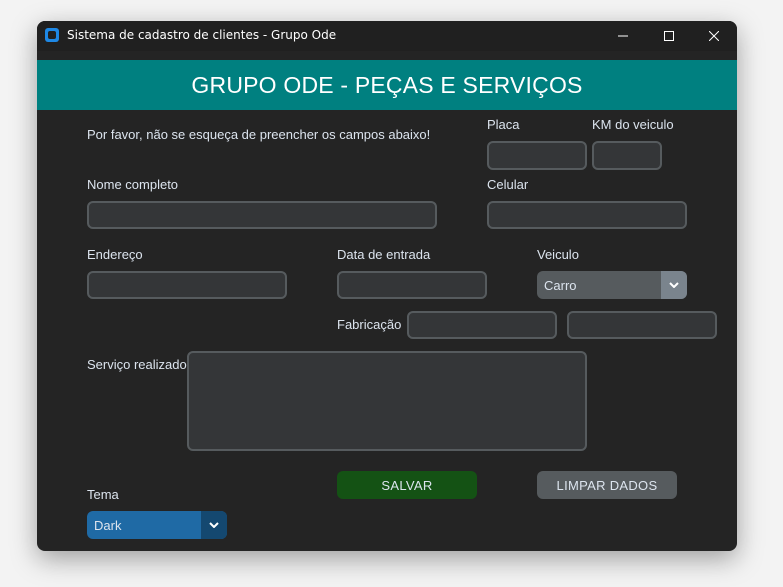 This screenshot has width=783, height=587. I want to click on save-button: SALVAR, so click(407, 485).